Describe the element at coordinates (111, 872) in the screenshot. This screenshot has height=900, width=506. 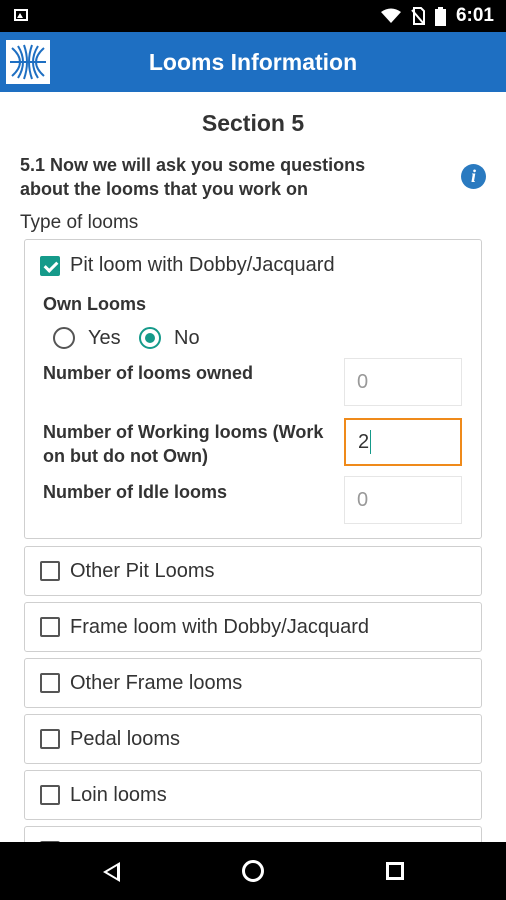
I see `back-icon` at that location.